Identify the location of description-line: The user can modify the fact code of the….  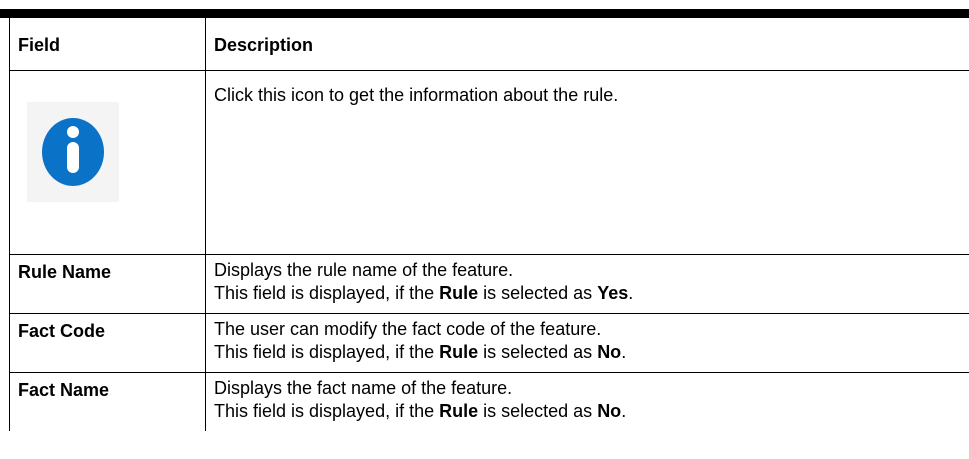
(408, 329).